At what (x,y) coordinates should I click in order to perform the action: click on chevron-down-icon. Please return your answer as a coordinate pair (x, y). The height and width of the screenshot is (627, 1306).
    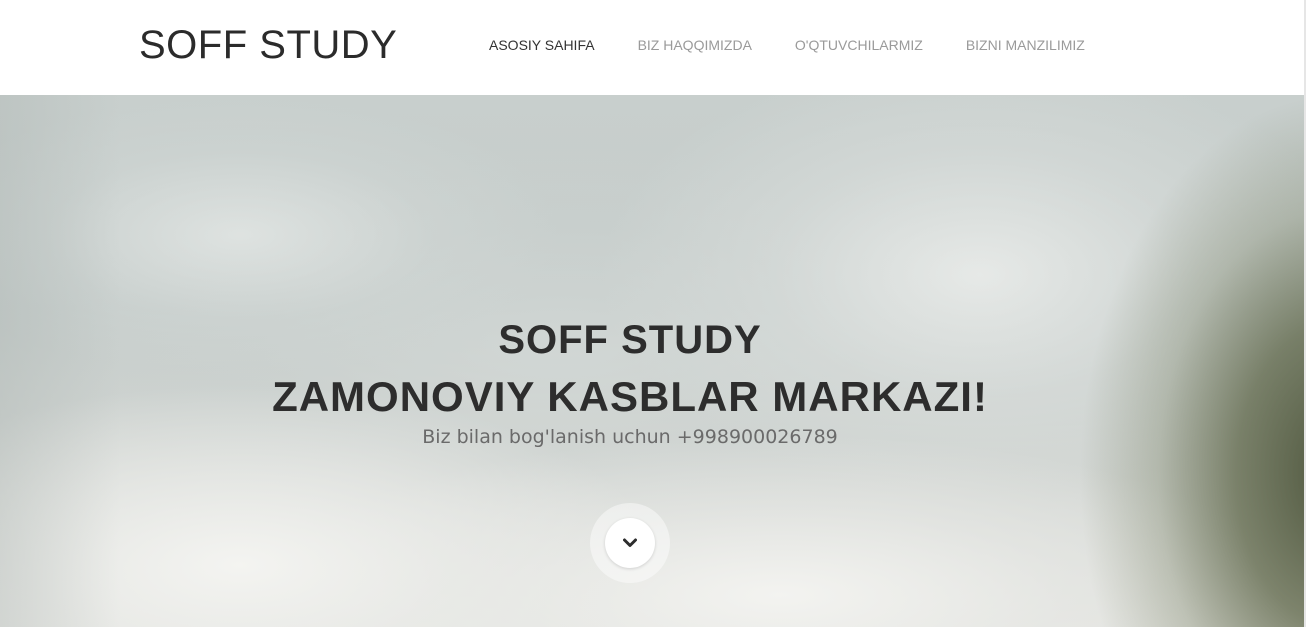
    Looking at the image, I should click on (630, 542).